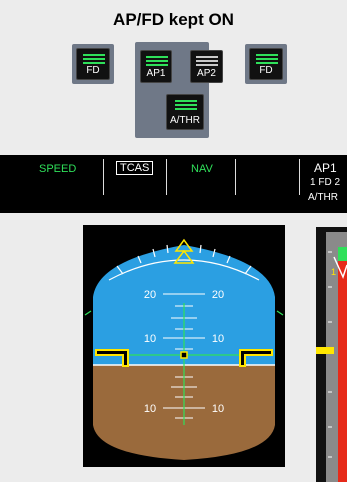 The width and height of the screenshot is (347, 482). What do you see at coordinates (325, 168) in the screenshot?
I see `fma-ap1: AP1` at bounding box center [325, 168].